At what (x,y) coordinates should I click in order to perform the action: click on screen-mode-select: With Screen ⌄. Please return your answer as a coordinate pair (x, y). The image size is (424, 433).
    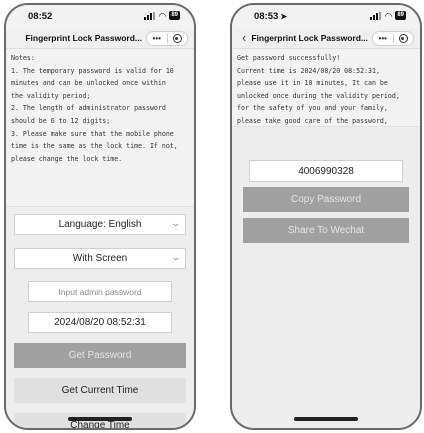
    Looking at the image, I should click on (100, 258).